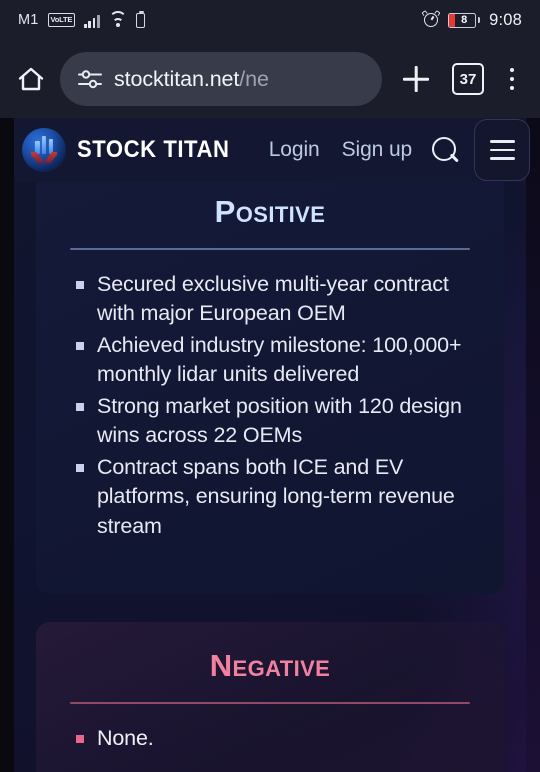 The image size is (540, 772). I want to click on plus-icon, so click(416, 79).